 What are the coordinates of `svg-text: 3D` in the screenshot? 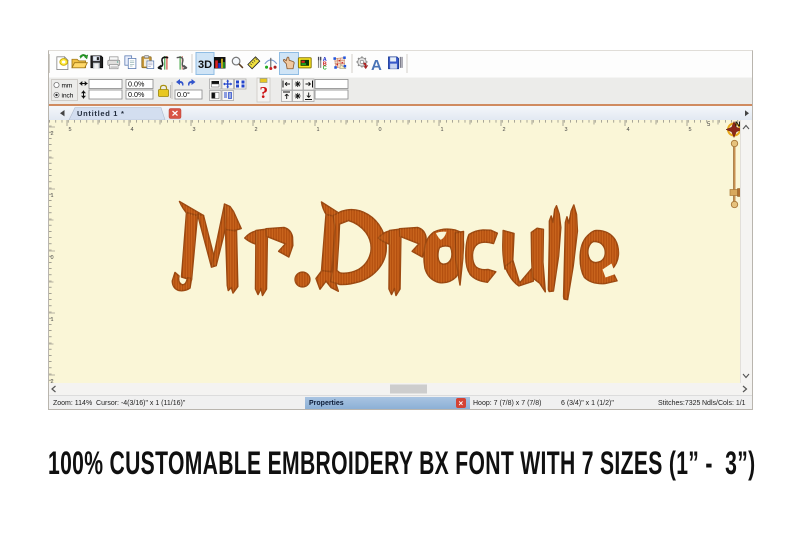 It's located at (205, 65).